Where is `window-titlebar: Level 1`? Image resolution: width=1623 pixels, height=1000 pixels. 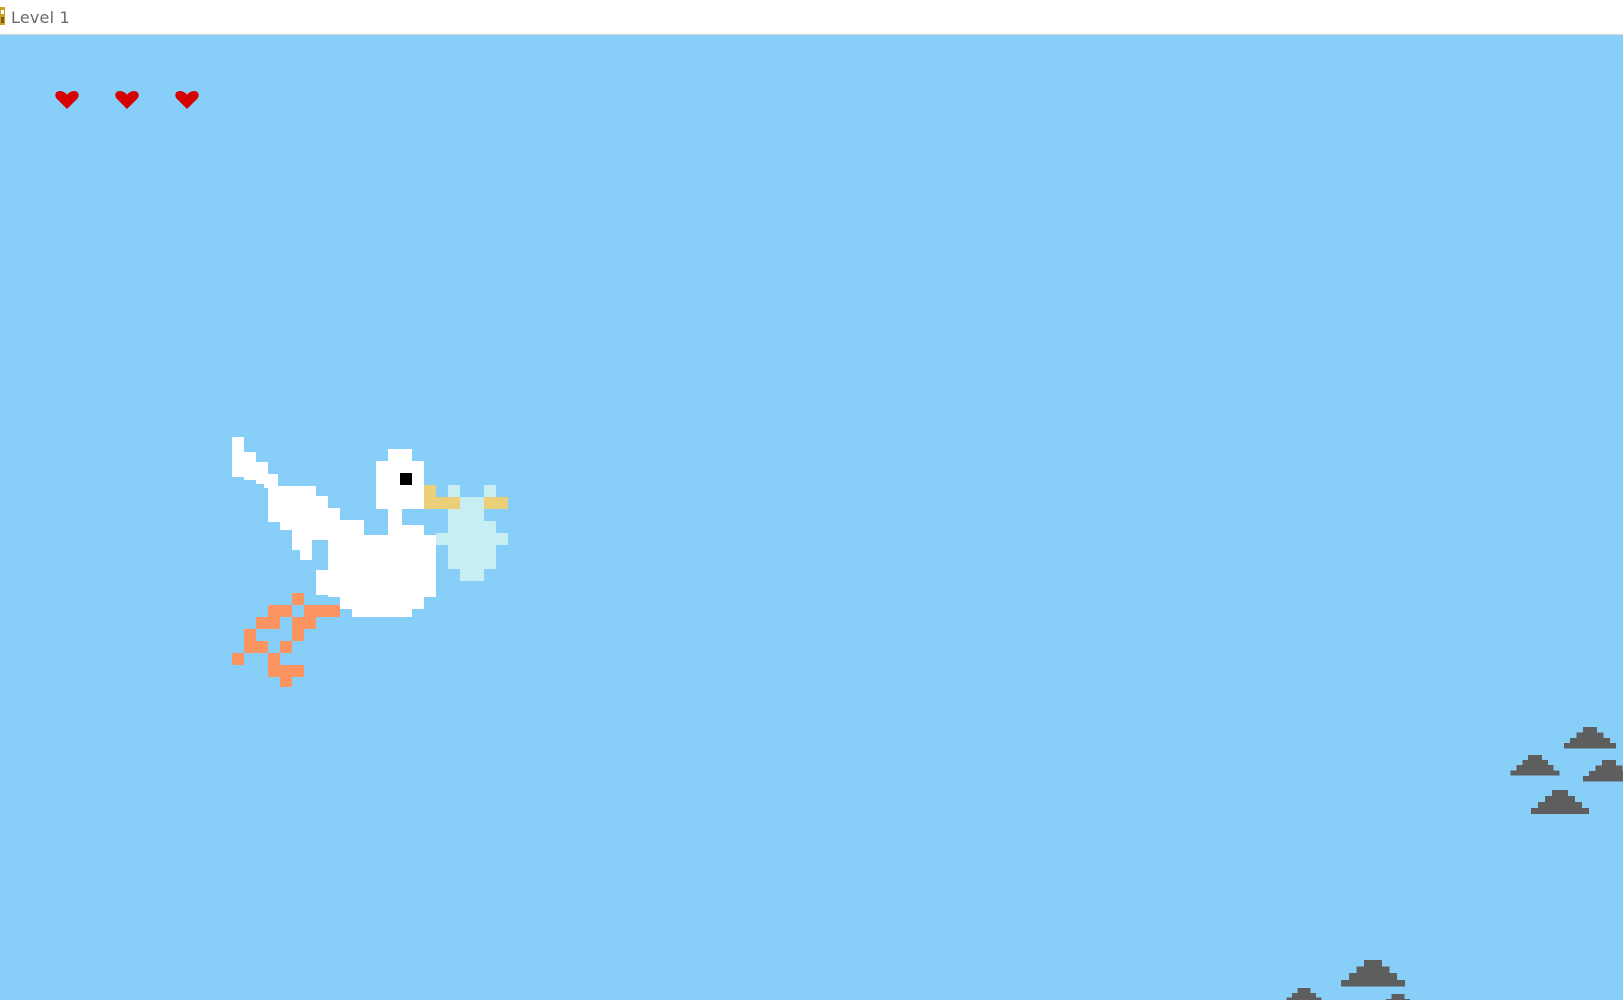 window-titlebar: Level 1 is located at coordinates (811, 17).